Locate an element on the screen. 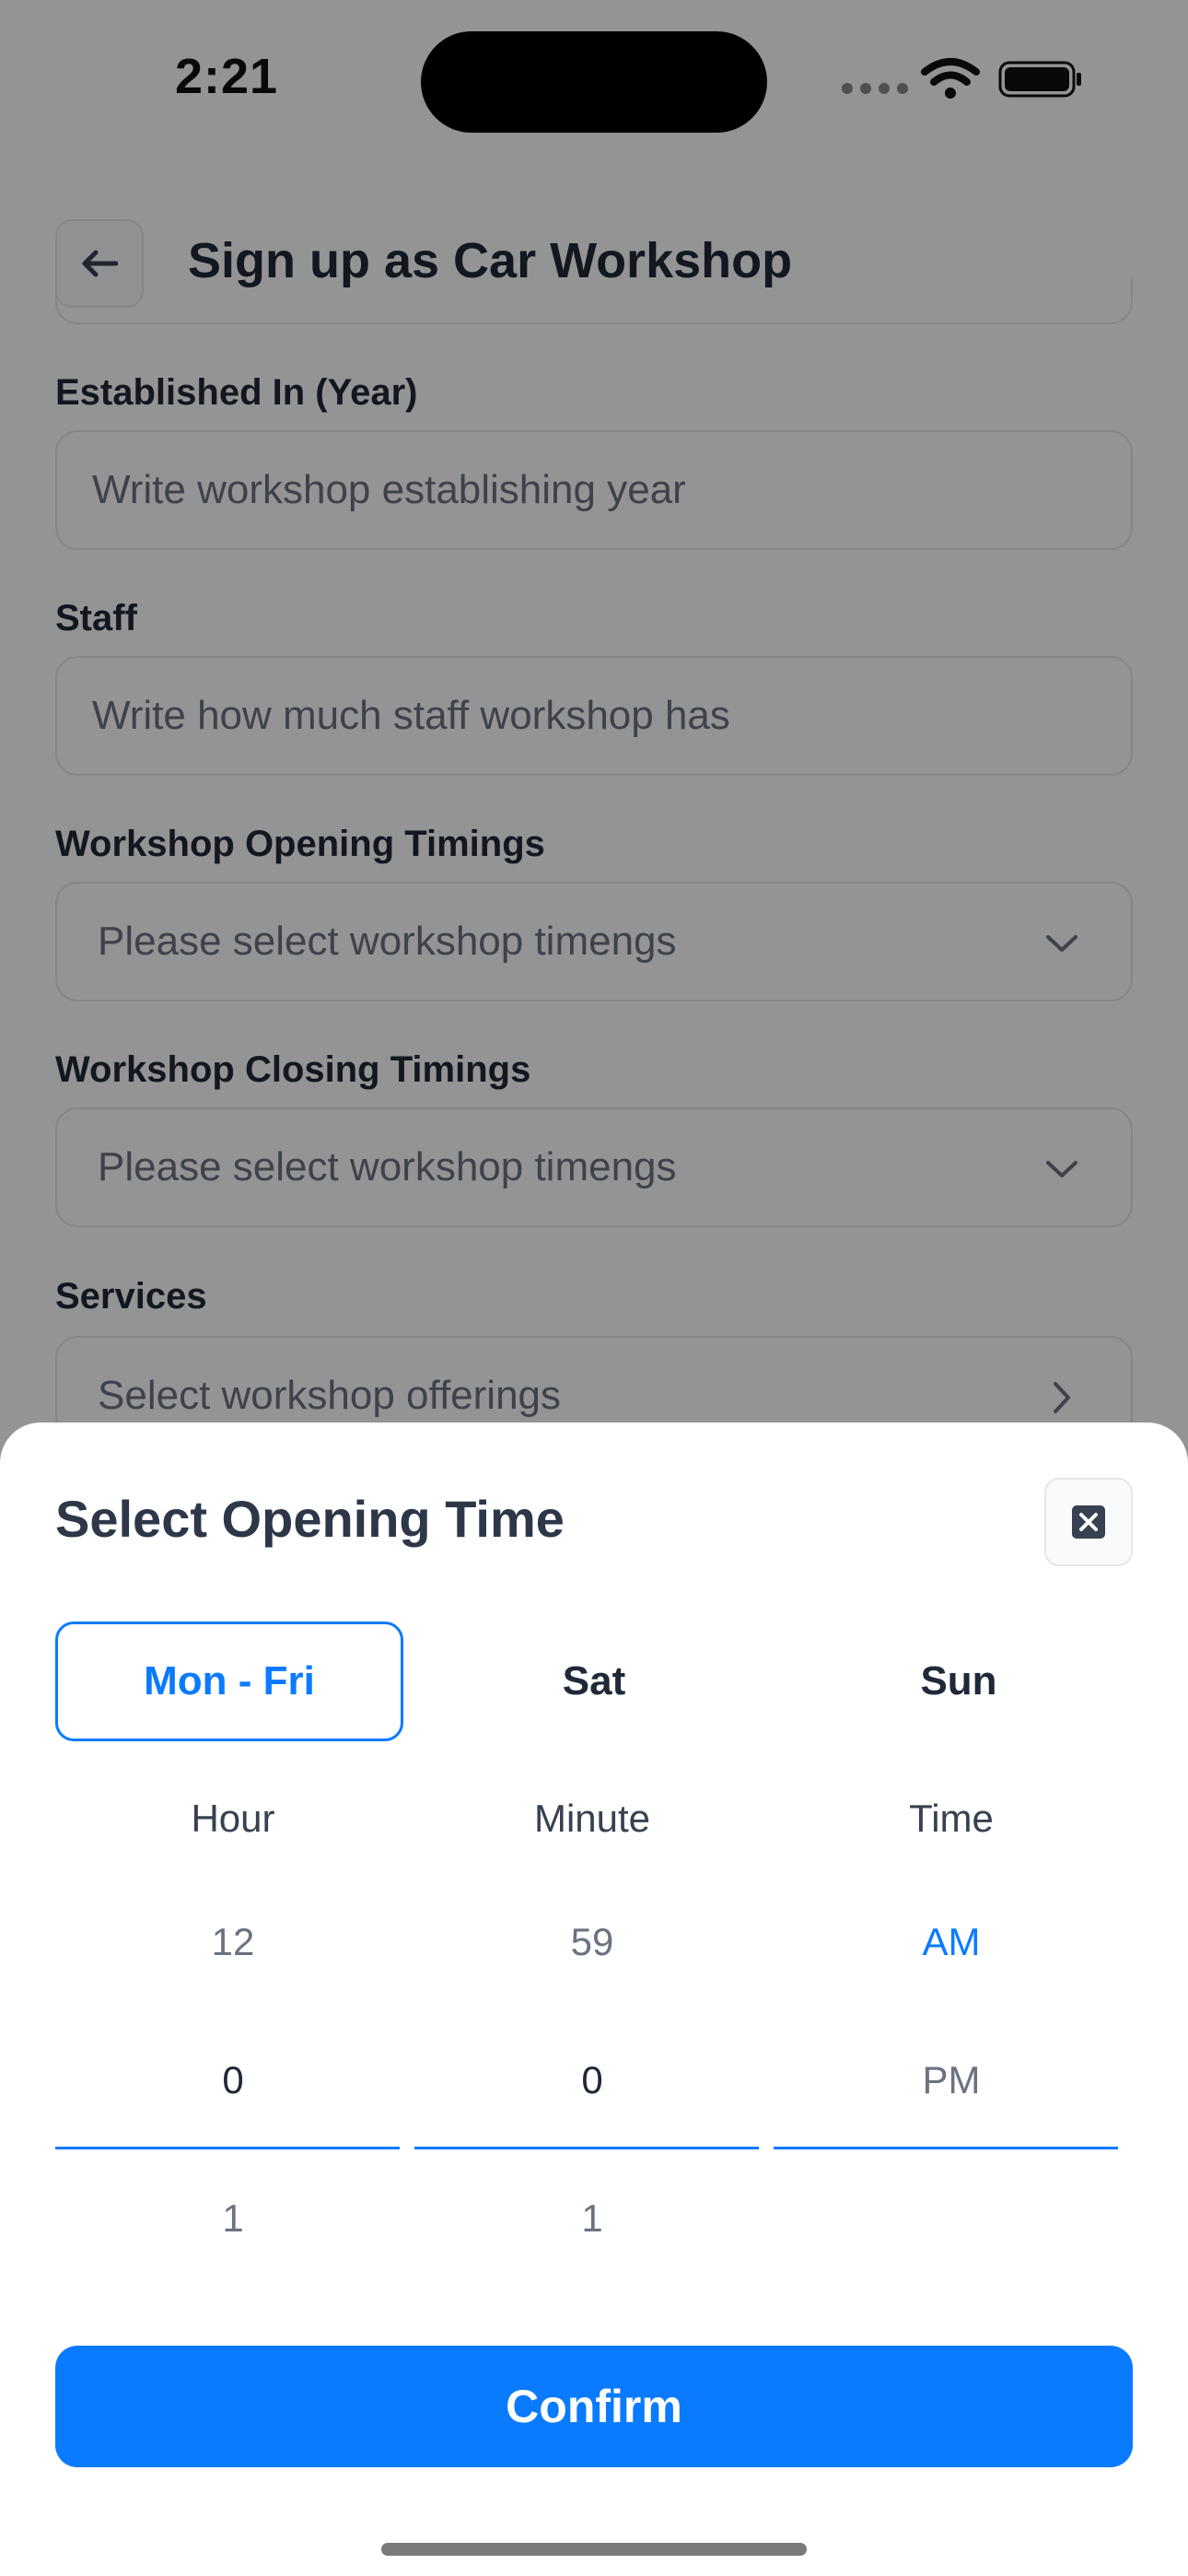  sheet-title: Select Opening Time is located at coordinates (310, 1519).